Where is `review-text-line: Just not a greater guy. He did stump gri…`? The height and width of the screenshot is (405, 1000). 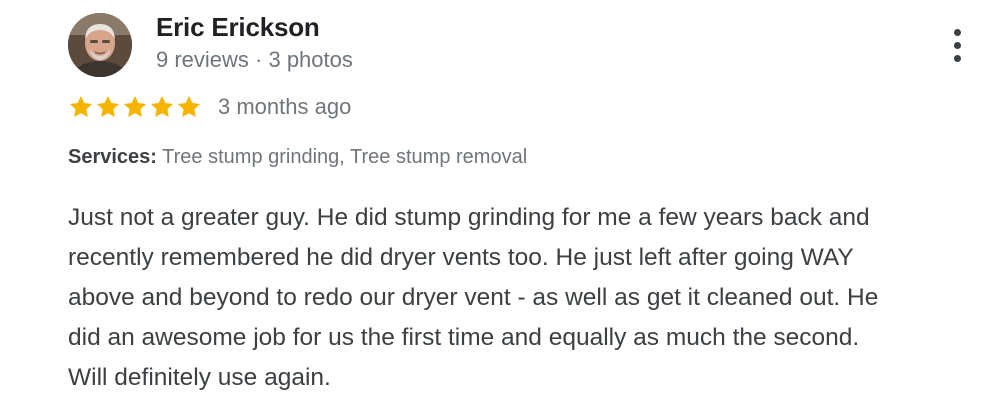
review-text-line: Just not a greater guy. He did stump gri… is located at coordinates (469, 217).